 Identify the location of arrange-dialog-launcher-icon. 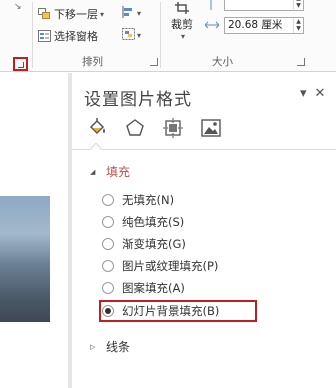
(154, 62).